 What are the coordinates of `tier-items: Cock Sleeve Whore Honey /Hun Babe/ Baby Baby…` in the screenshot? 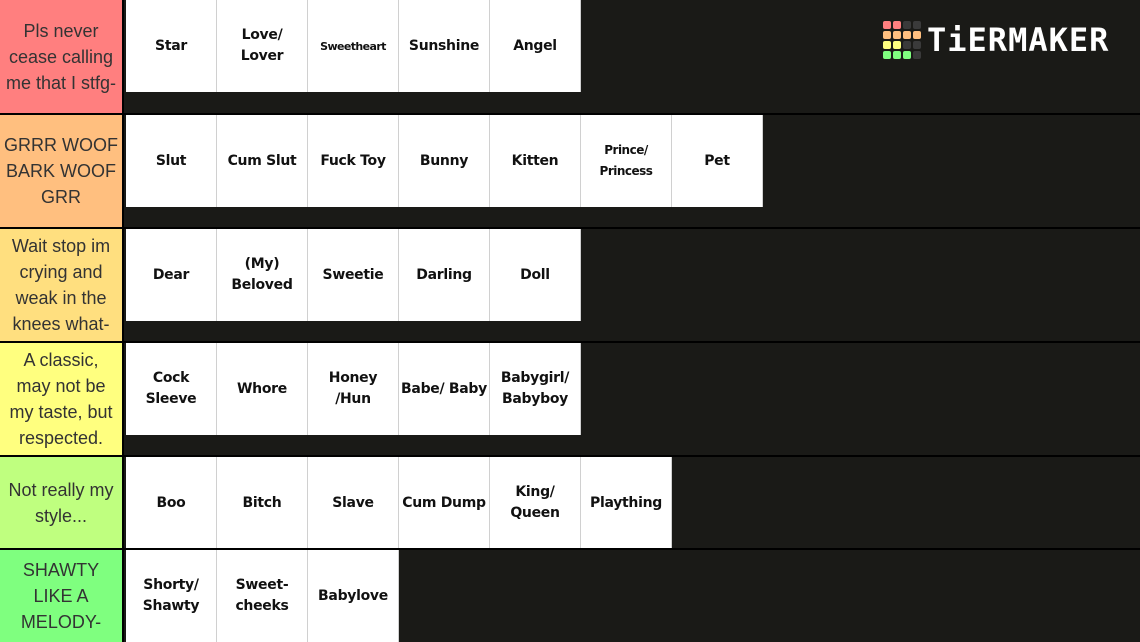 It's located at (353, 389).